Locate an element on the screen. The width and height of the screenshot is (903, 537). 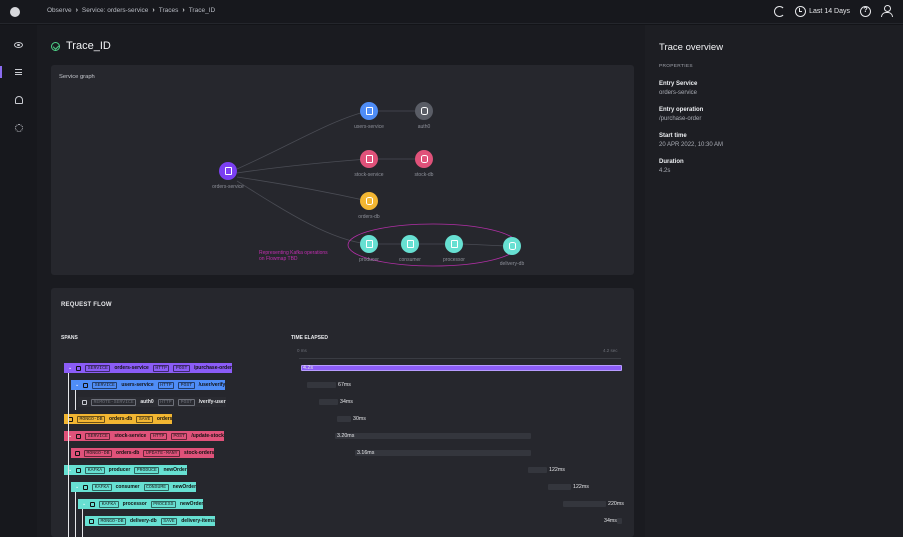
node-consumer is located at coordinates (410, 244).